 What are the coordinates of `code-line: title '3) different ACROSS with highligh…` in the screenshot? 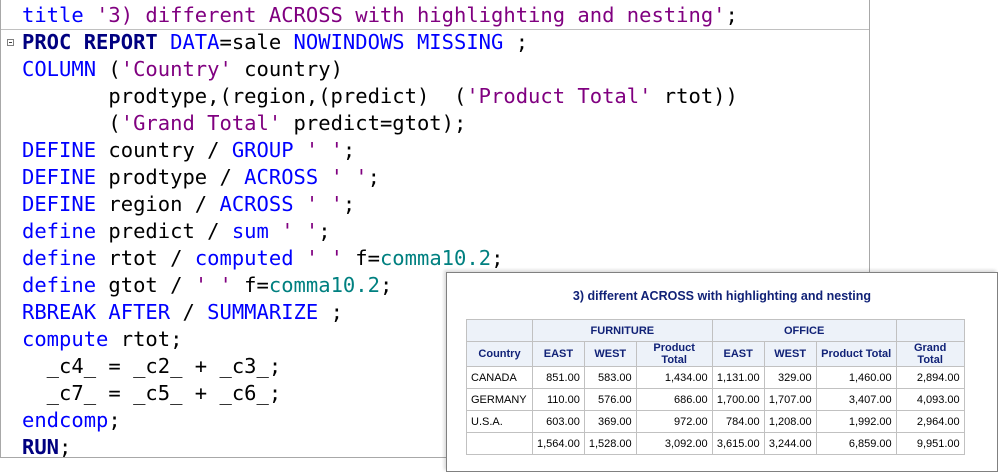 It's located at (435, 15).